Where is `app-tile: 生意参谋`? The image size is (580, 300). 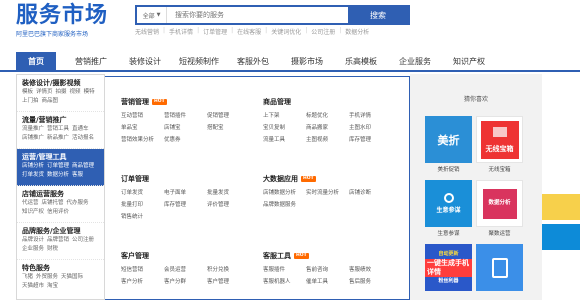
app-tile: 生意参谋 is located at coordinates (448, 203).